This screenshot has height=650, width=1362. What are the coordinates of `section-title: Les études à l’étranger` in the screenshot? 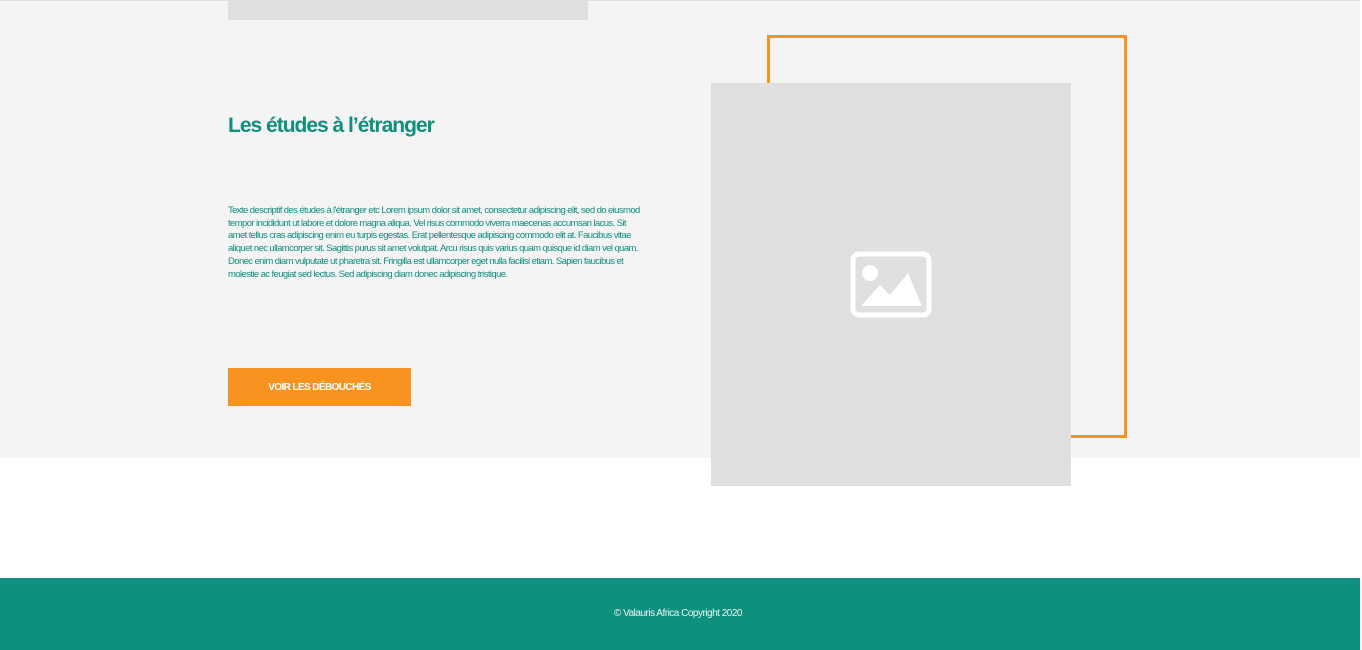 It's located at (331, 125).